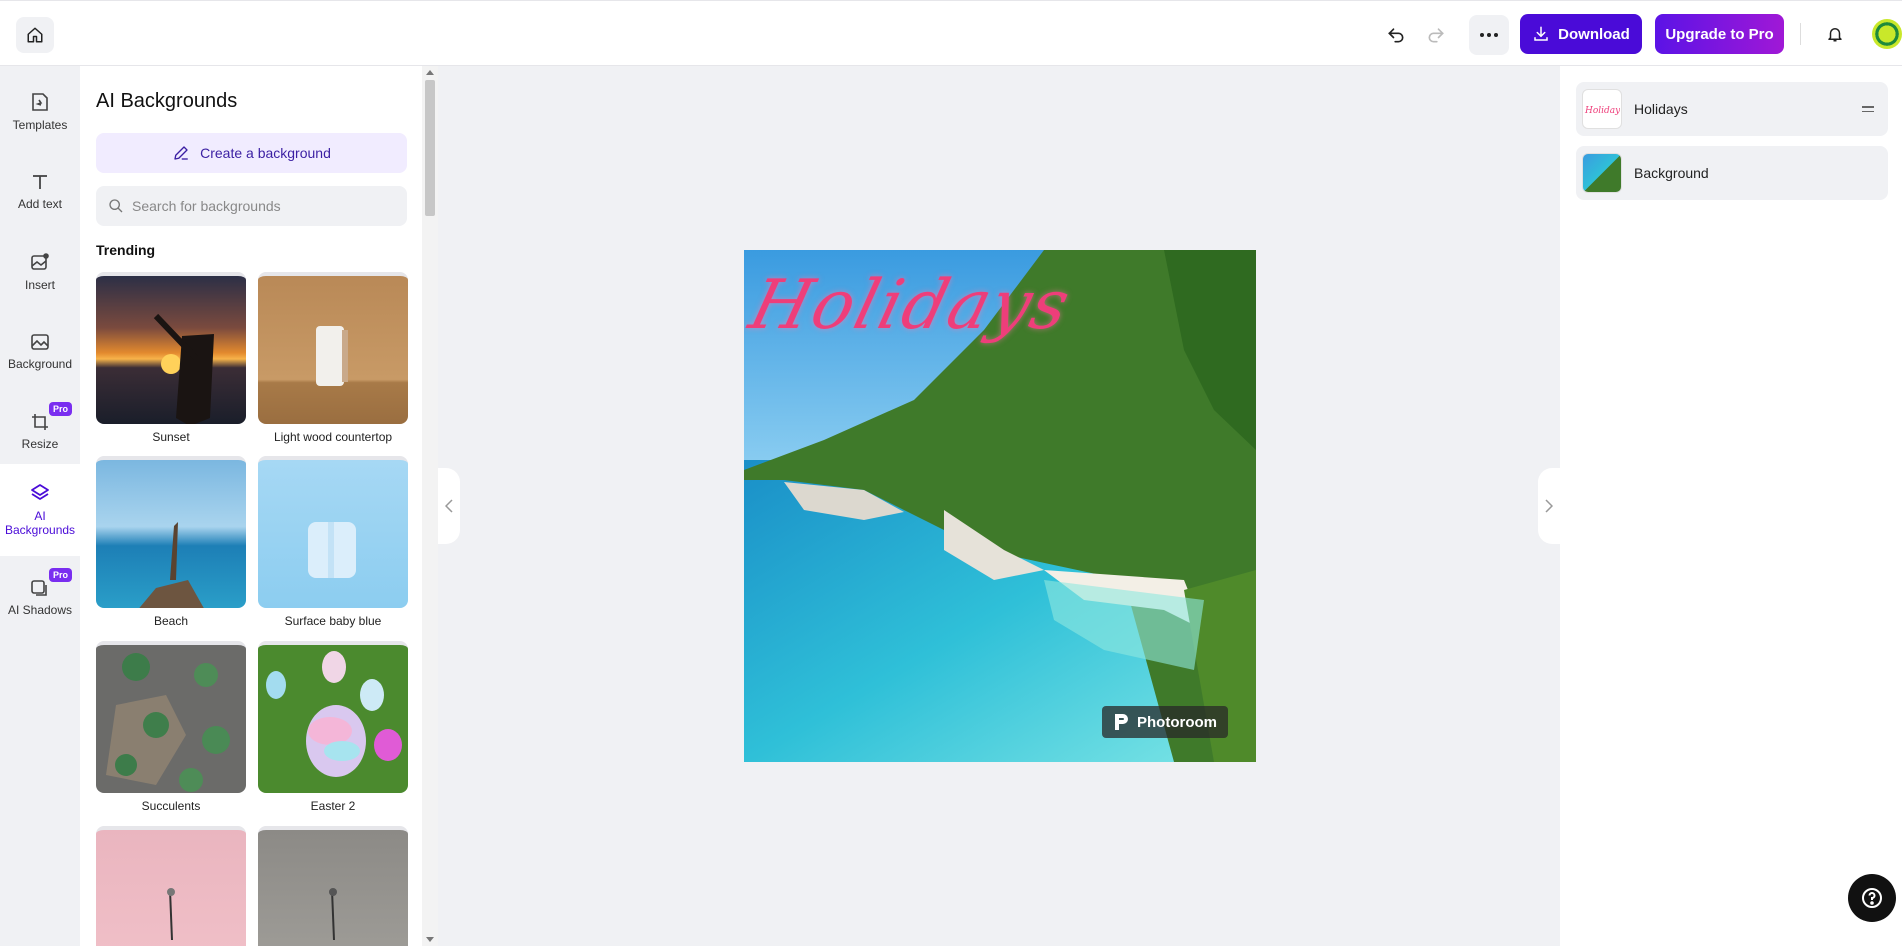  What do you see at coordinates (40, 125) in the screenshot?
I see `rail-label: Templates` at bounding box center [40, 125].